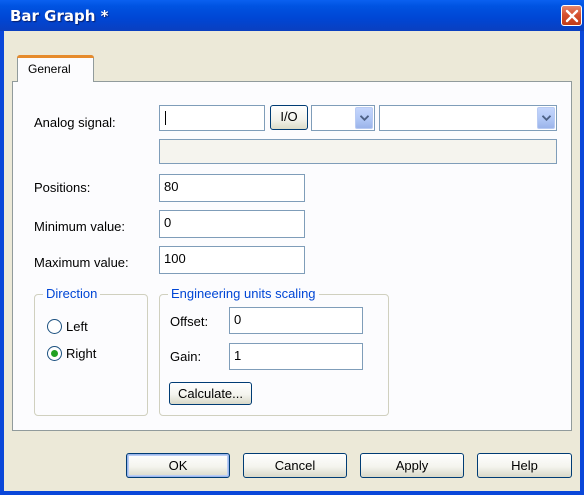  I want to click on cancel-button: Cancel, so click(295, 465).